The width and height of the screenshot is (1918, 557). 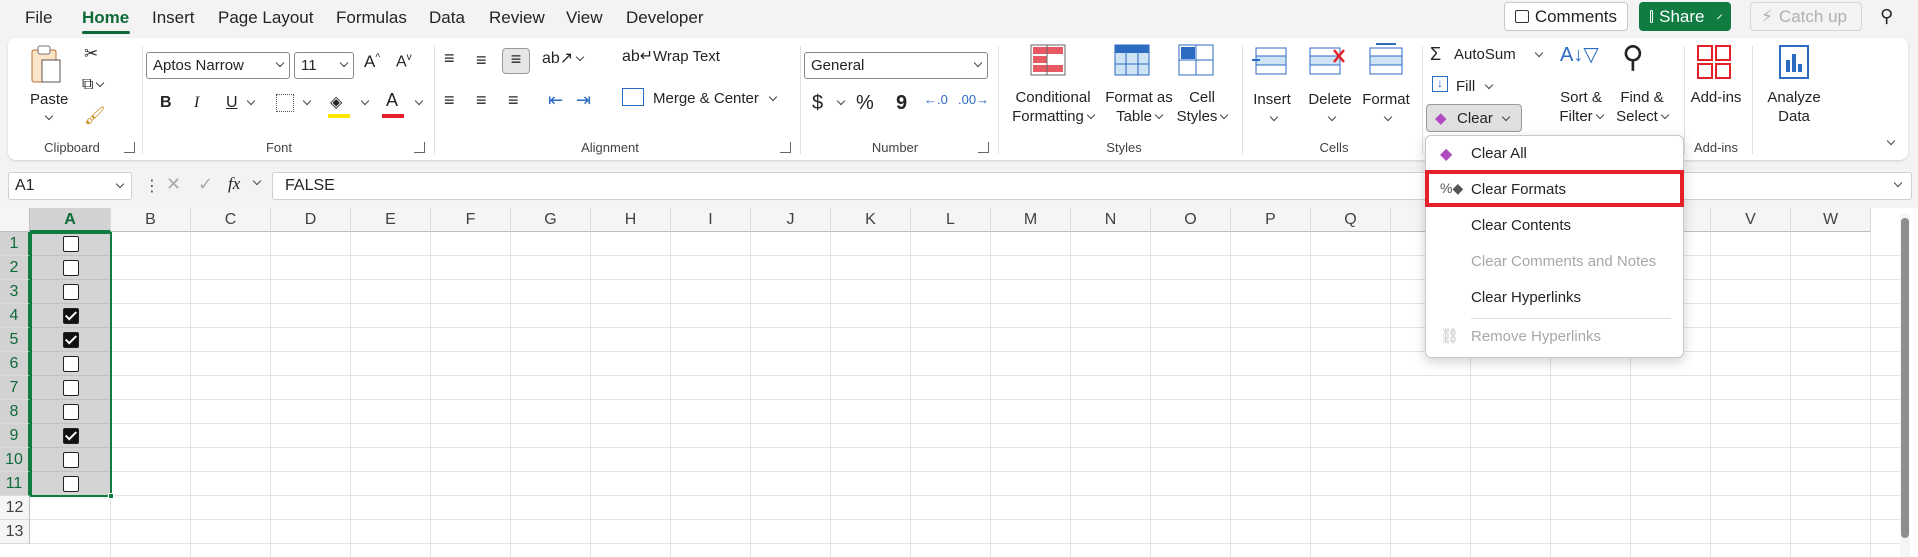 I want to click on percent-button: %, so click(x=865, y=103).